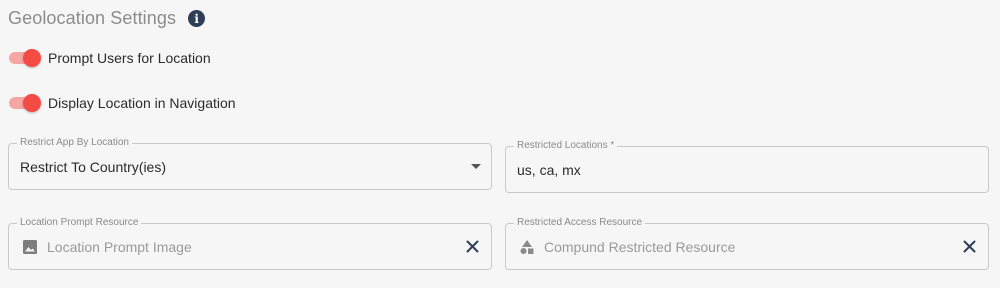 The image size is (1000, 288). Describe the element at coordinates (92, 18) in the screenshot. I see `section-title: Geolocation Settings` at that location.